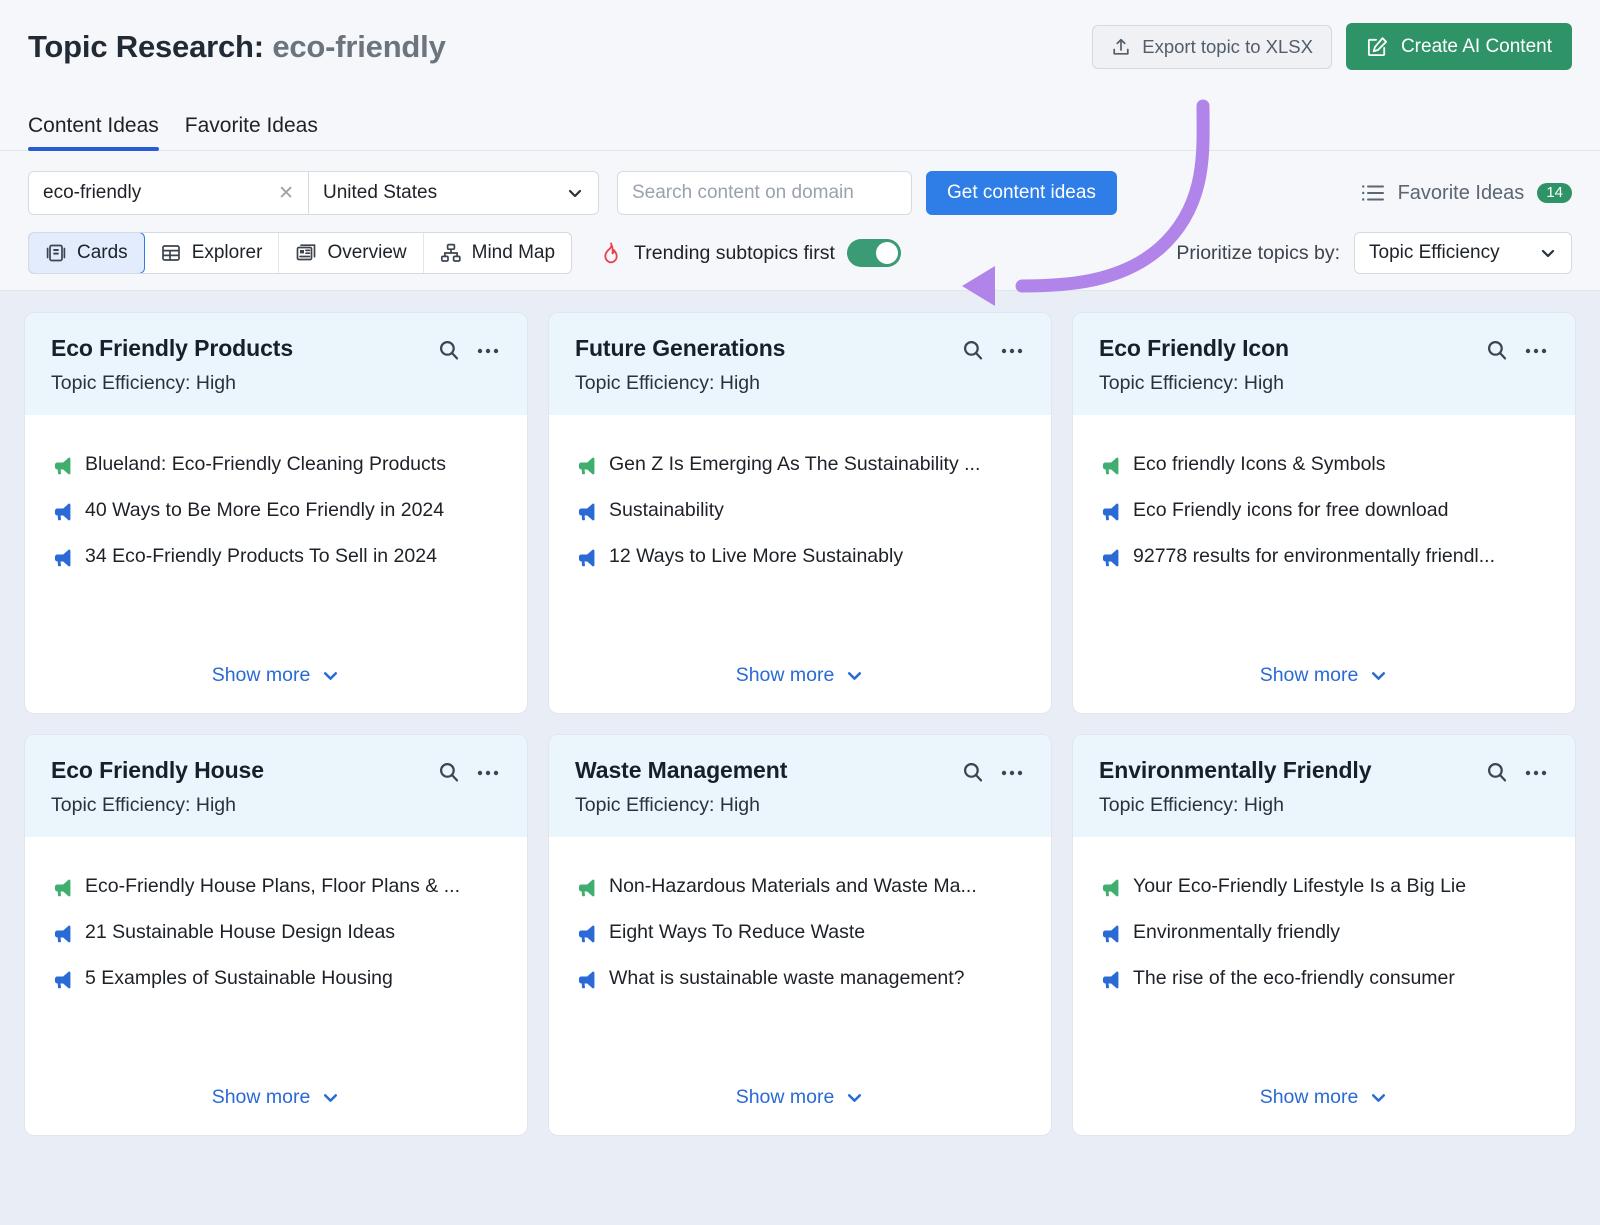 This screenshot has width=1600, height=1225. I want to click on idea-item: Eight Ways To Reduce Waste, so click(800, 932).